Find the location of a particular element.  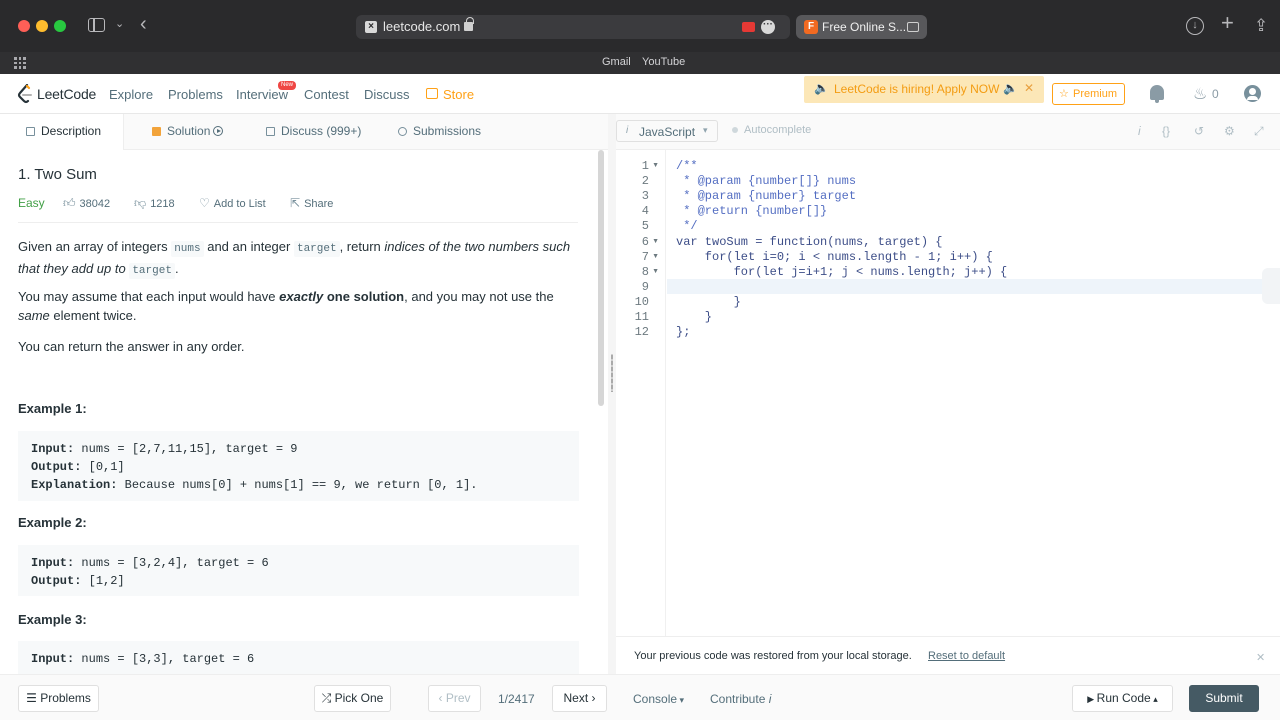

info-icon: i is located at coordinates (1139, 131).